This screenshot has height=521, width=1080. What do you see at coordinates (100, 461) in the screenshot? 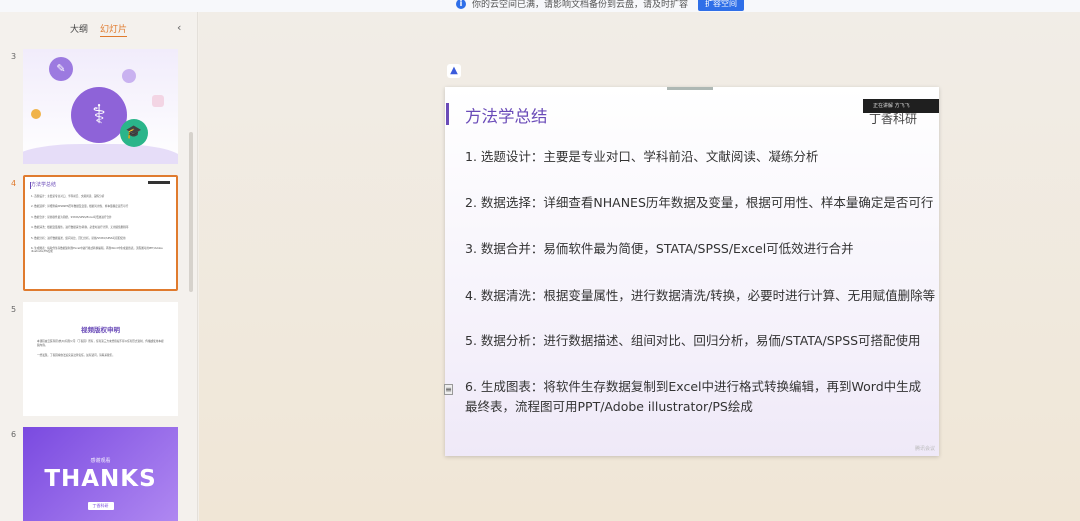
I see `thumb-subtitle: 感谢观看` at bounding box center [100, 461].